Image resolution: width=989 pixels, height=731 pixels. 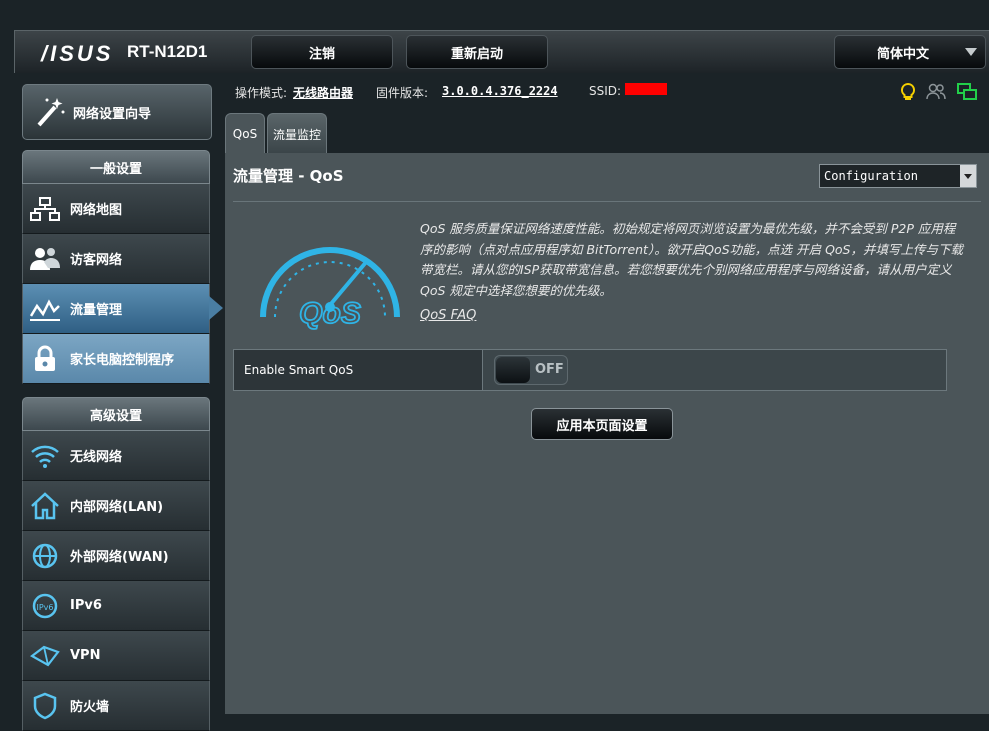 What do you see at coordinates (590, 370) in the screenshot?
I see `smart-qos-row: Enable Smart QoS OFF` at bounding box center [590, 370].